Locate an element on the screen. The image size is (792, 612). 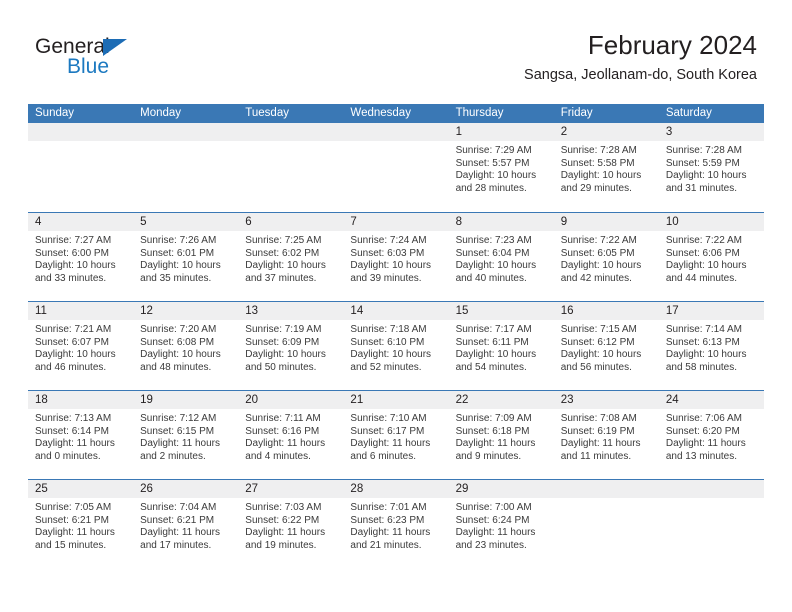
daylight-text-cont: and 11 minutes. is located at coordinates (596, 456).